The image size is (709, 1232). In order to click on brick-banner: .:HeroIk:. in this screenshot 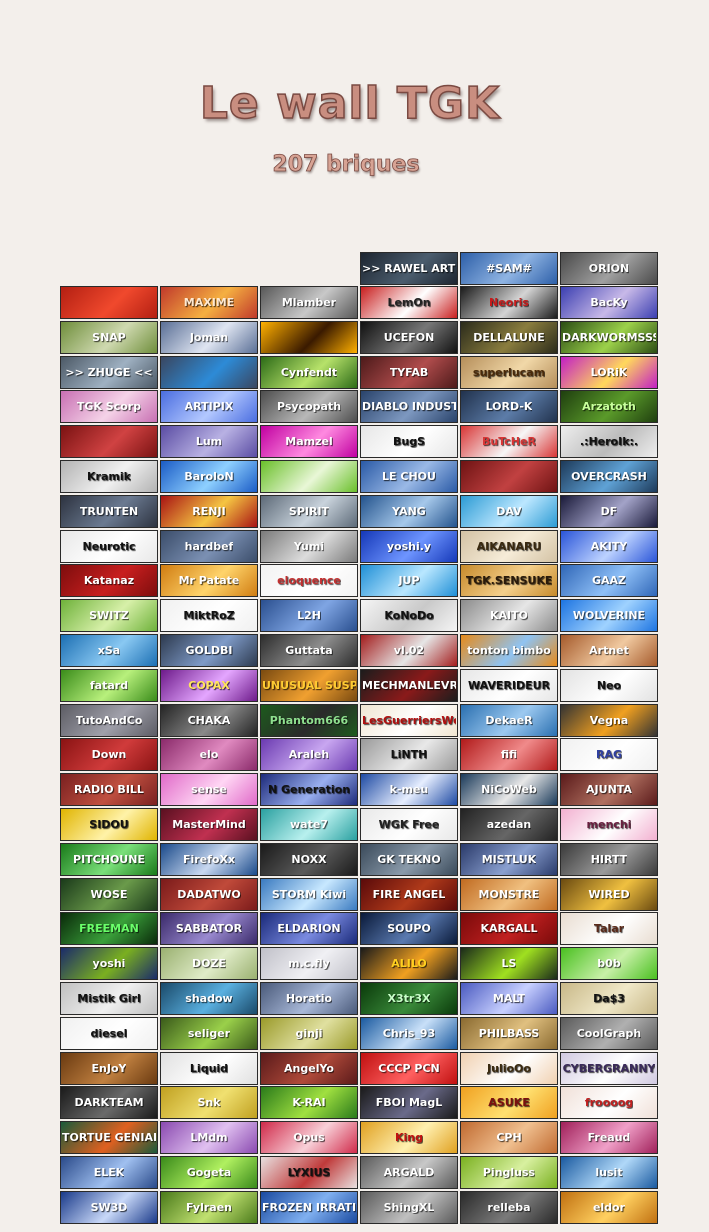, I will do `click(609, 441)`.